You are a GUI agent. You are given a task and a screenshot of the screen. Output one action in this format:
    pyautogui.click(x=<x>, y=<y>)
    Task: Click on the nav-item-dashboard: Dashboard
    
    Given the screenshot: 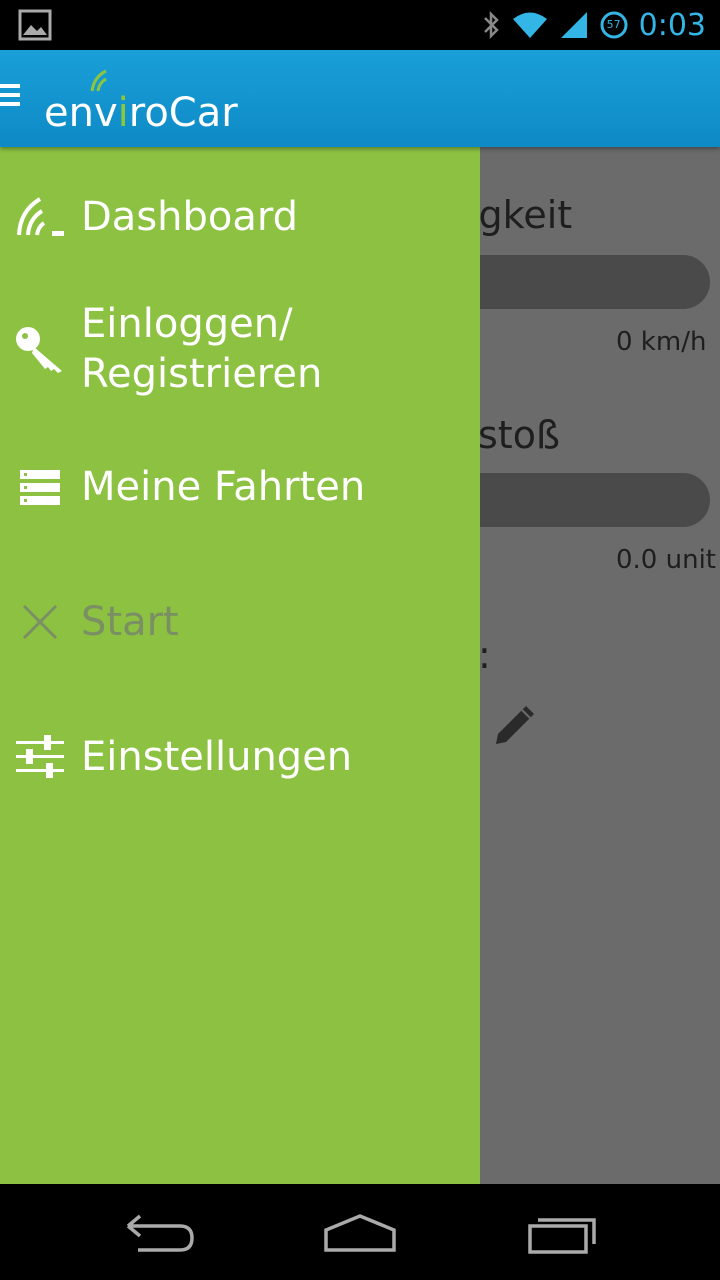 What is the action you would take?
    pyautogui.click(x=240, y=217)
    